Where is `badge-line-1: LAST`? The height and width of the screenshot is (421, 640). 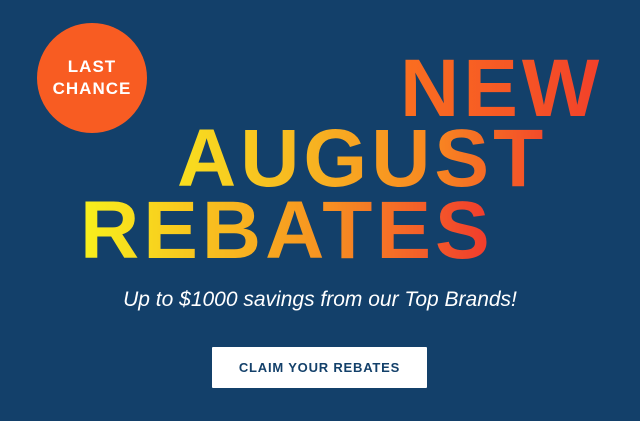
badge-line-1: LAST is located at coordinates (92, 66).